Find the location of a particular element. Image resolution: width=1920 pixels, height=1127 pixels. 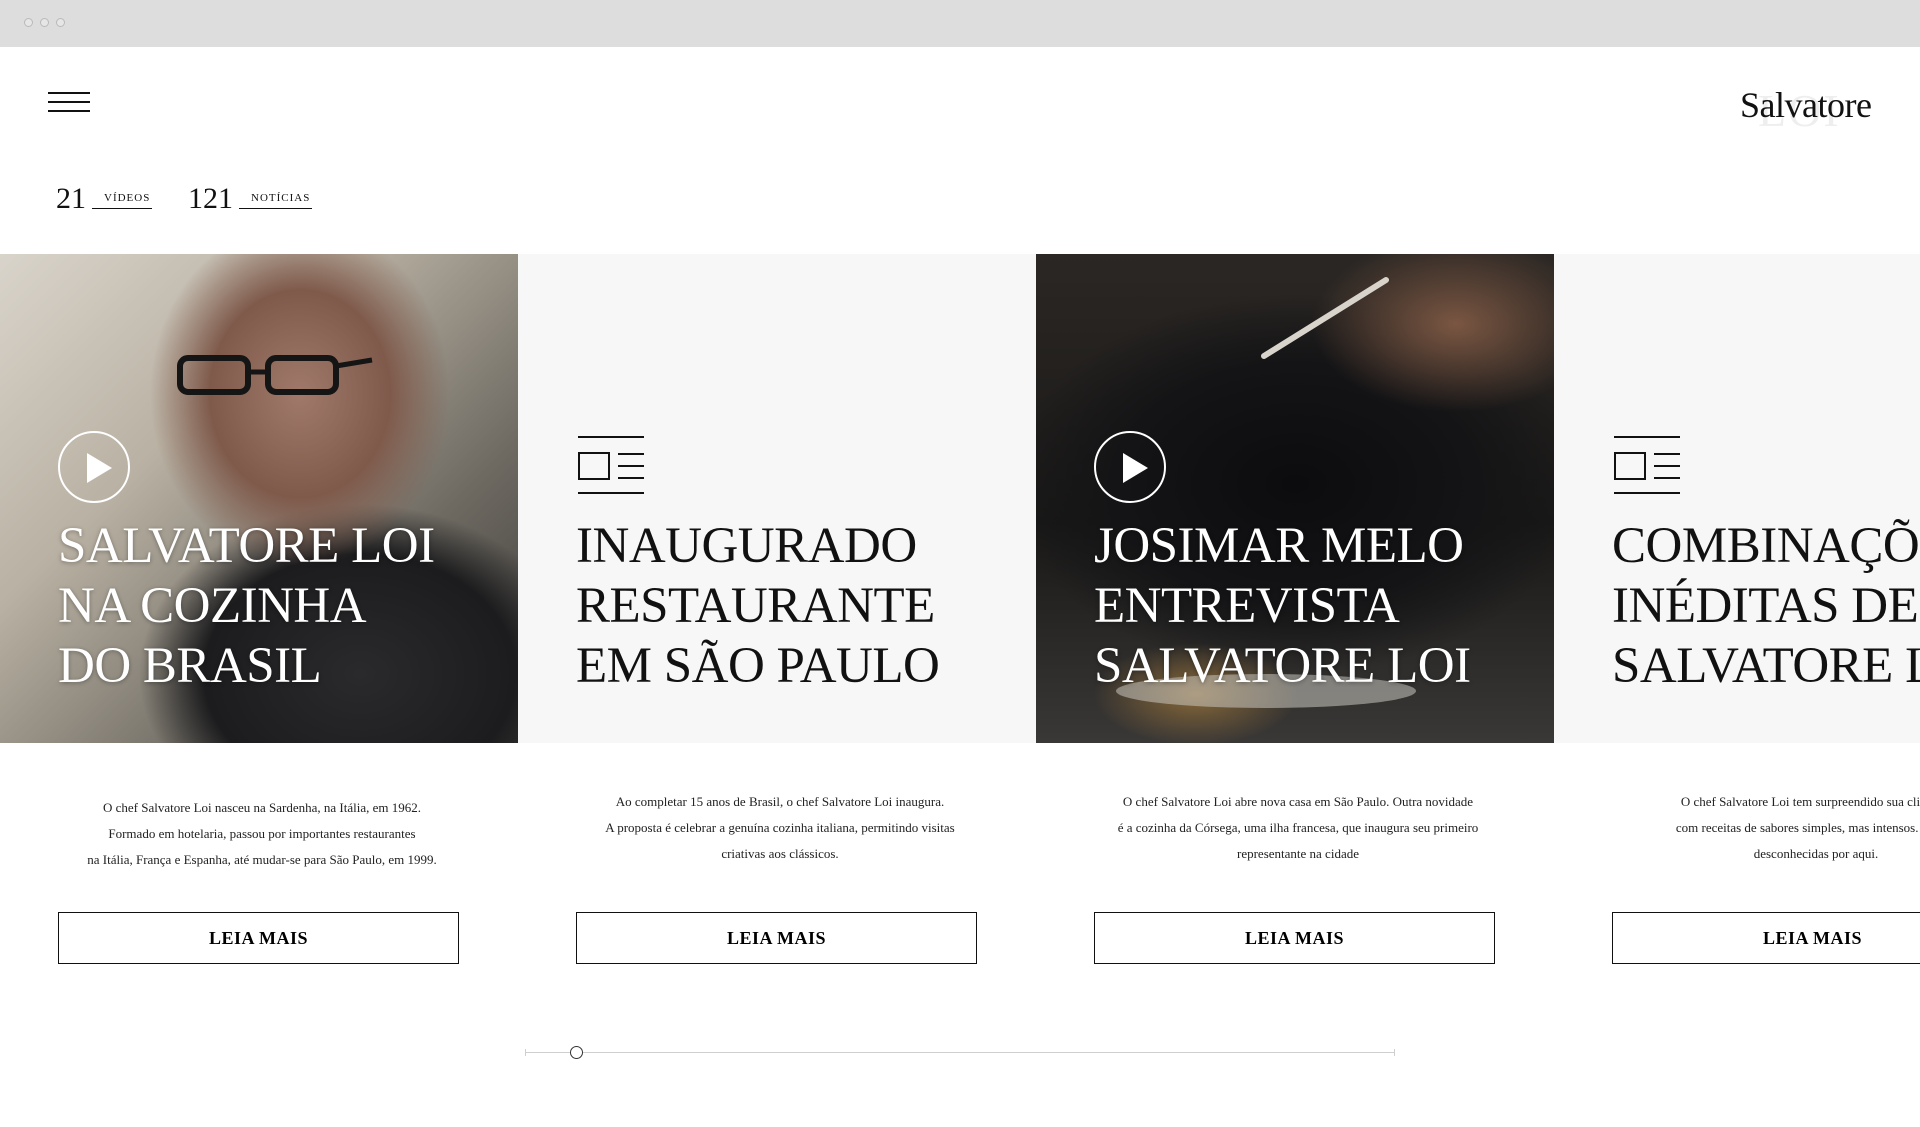

card-hero-image: JOSIMAR MELO ENTREVISTA SALVATORE LOI is located at coordinates (1295, 498).